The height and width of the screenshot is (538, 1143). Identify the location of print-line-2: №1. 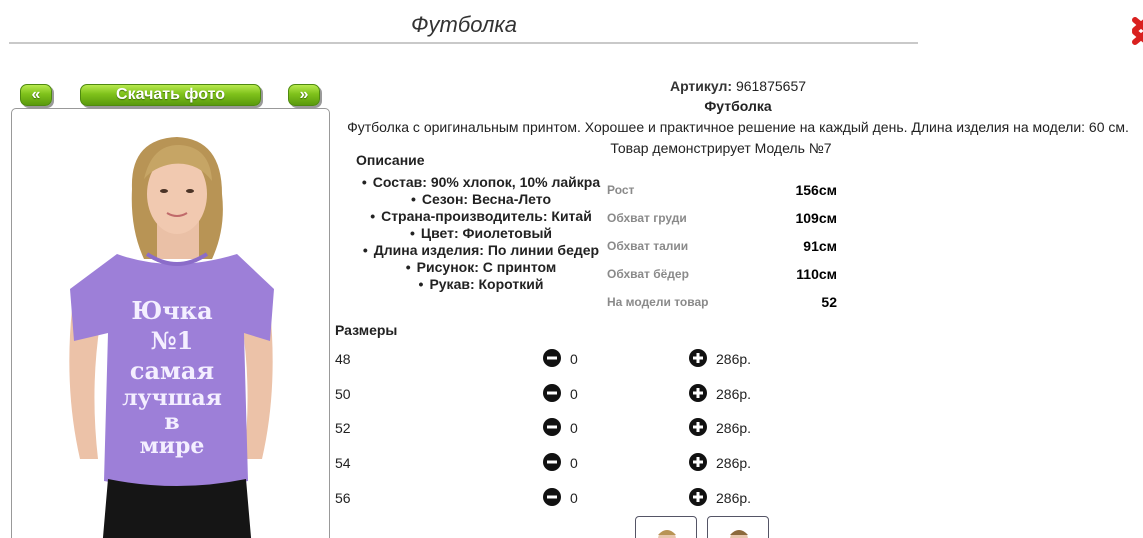
(172, 340).